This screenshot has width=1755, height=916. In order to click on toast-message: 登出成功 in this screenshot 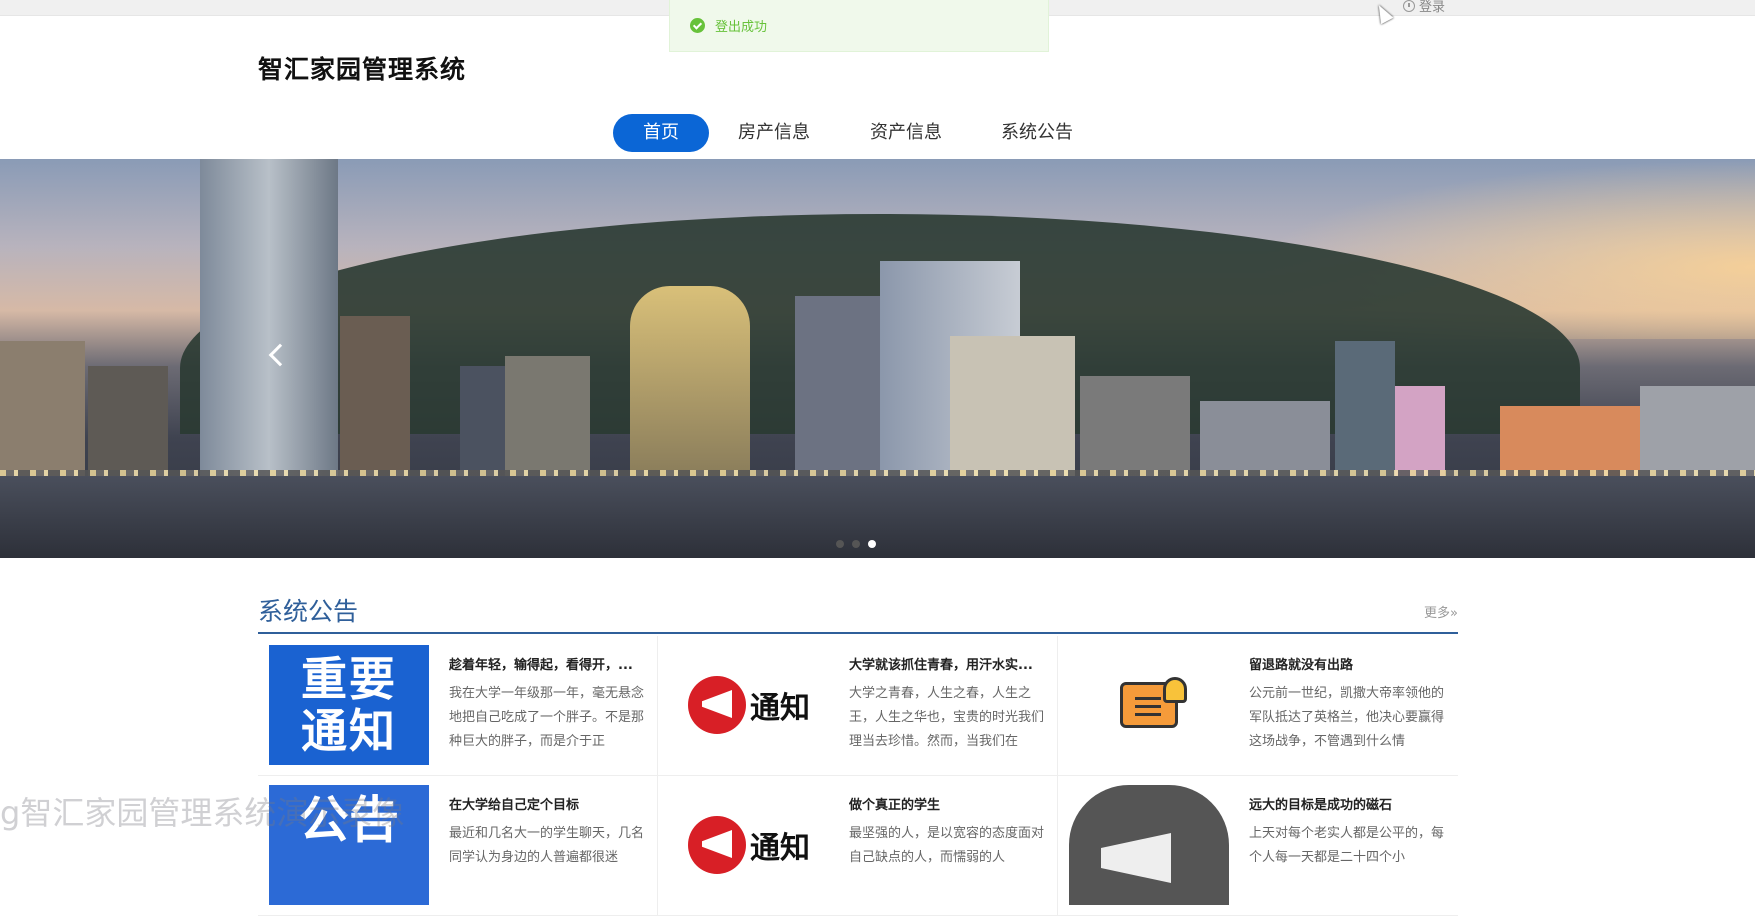, I will do `click(741, 27)`.